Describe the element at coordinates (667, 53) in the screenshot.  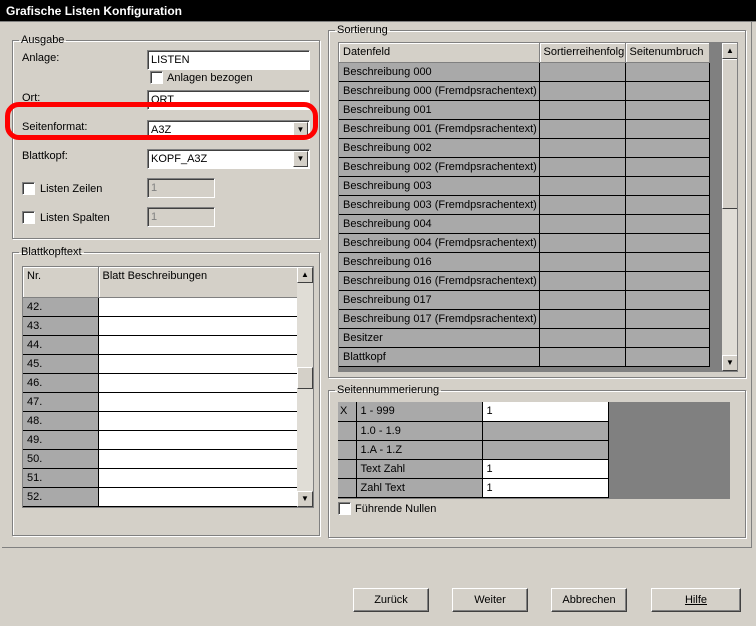
I see `column-header-seitenumbruch: Seitenumbruch` at that location.